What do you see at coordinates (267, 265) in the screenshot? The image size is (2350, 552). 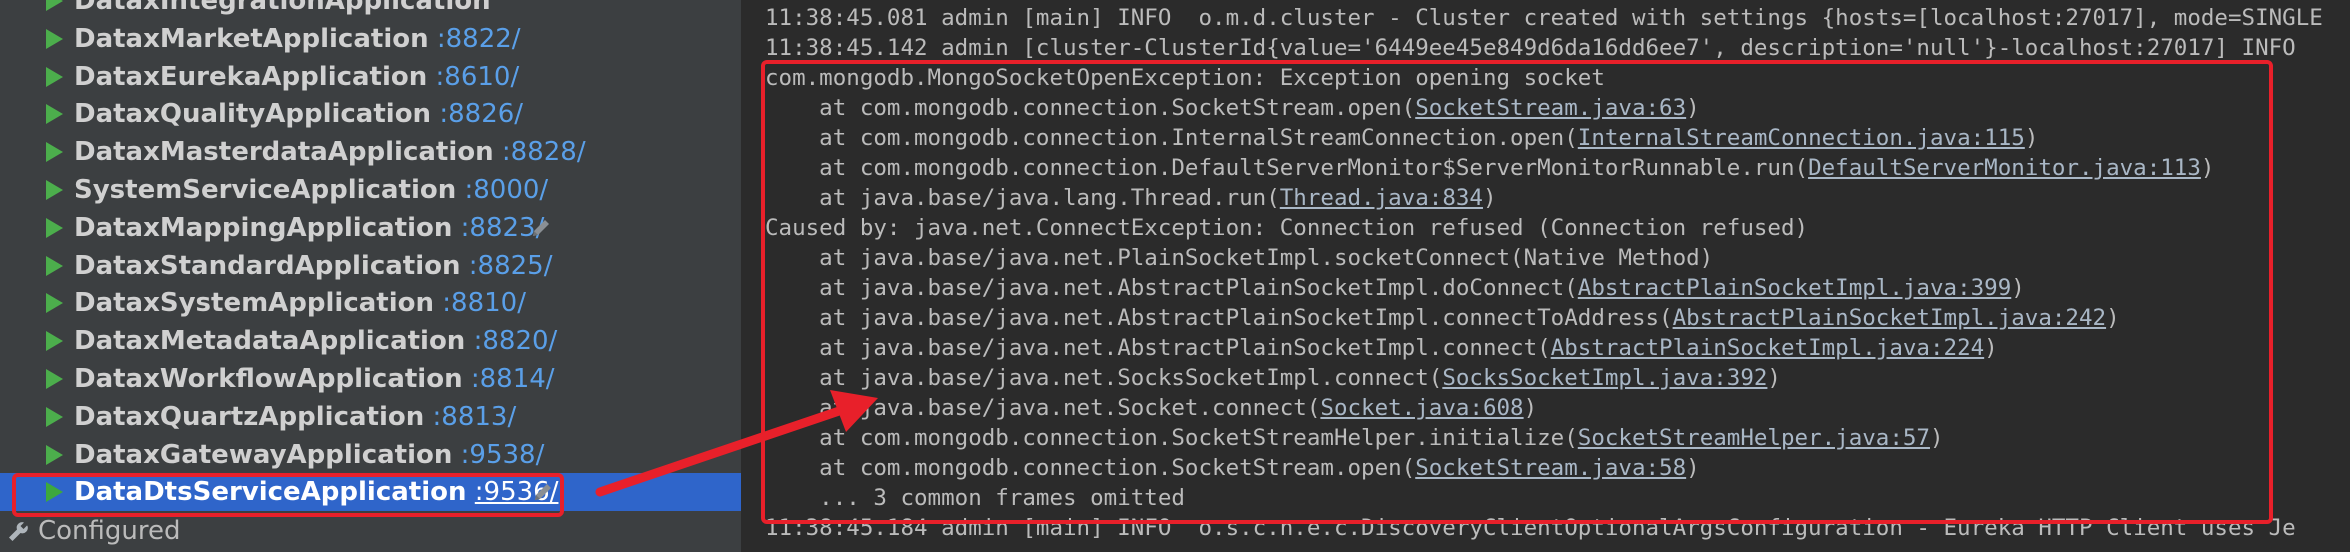 I see `service-name: DataxStandardApplication` at bounding box center [267, 265].